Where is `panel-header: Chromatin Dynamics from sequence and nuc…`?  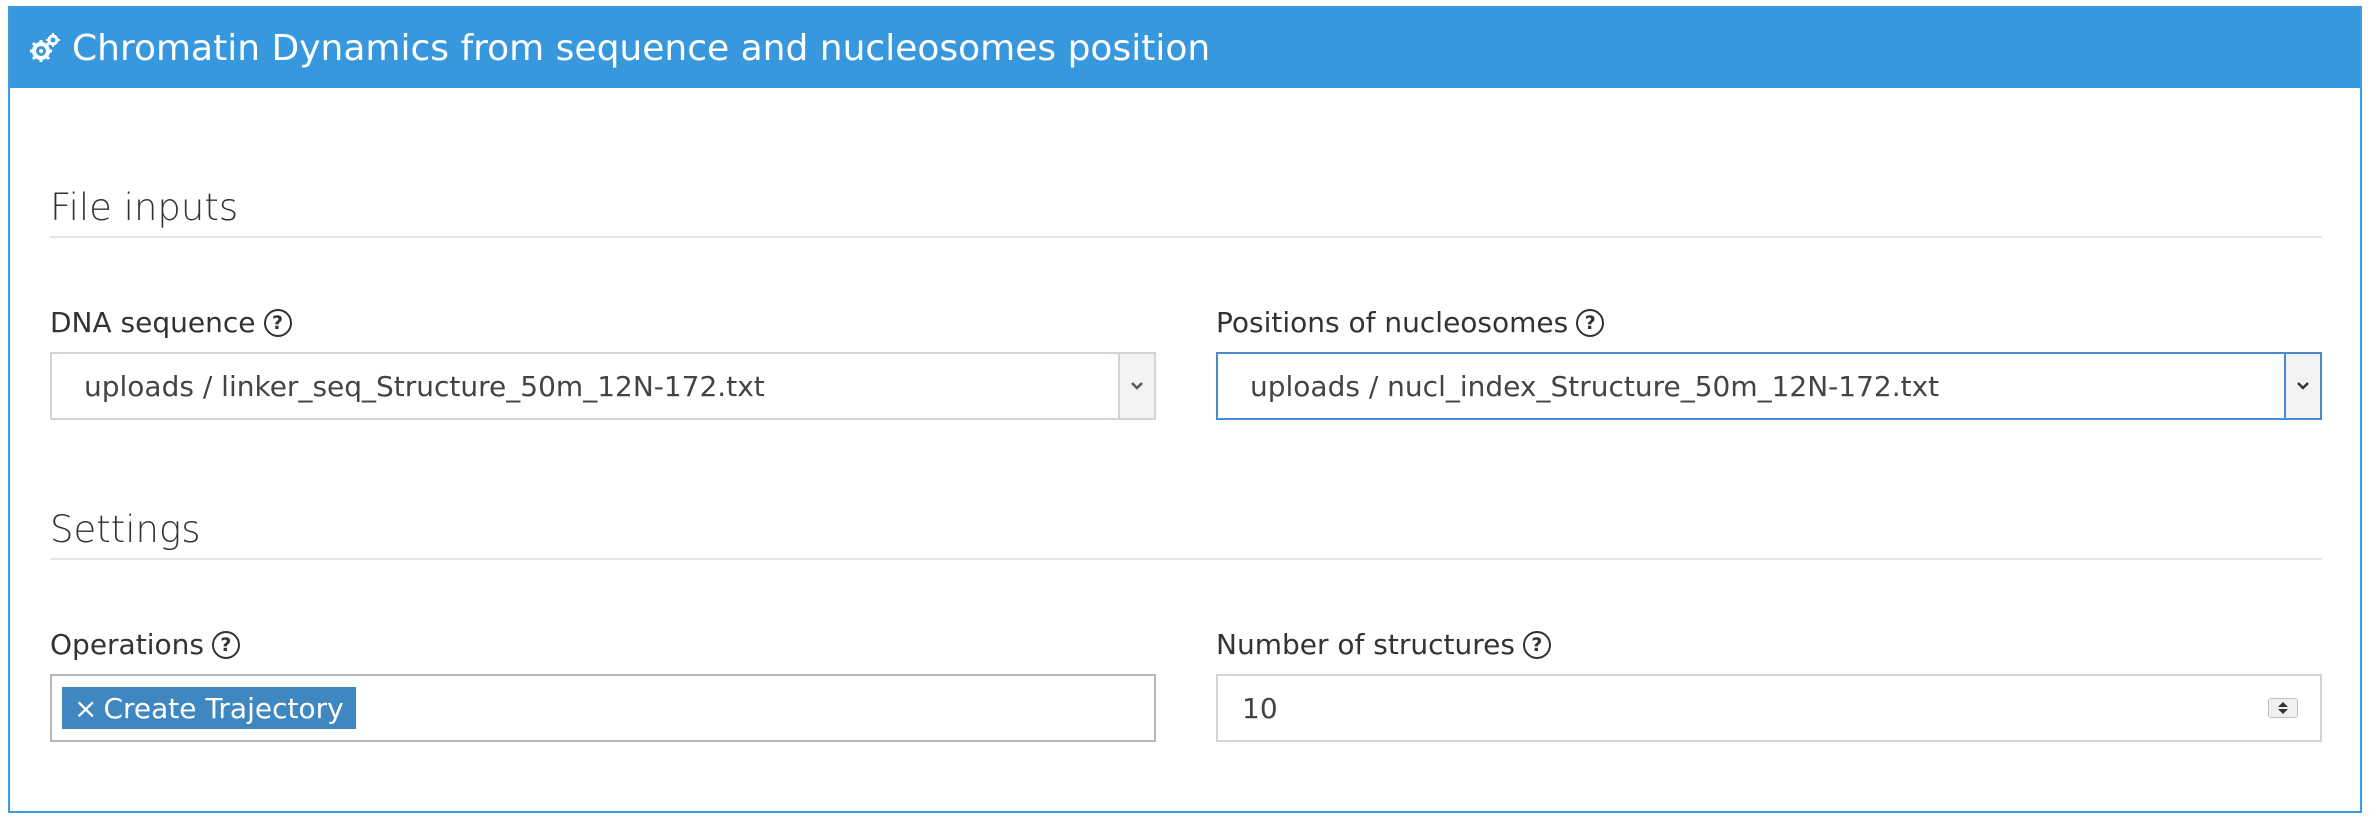
panel-header: Chromatin Dynamics from sequence and nuc… is located at coordinates (1185, 48).